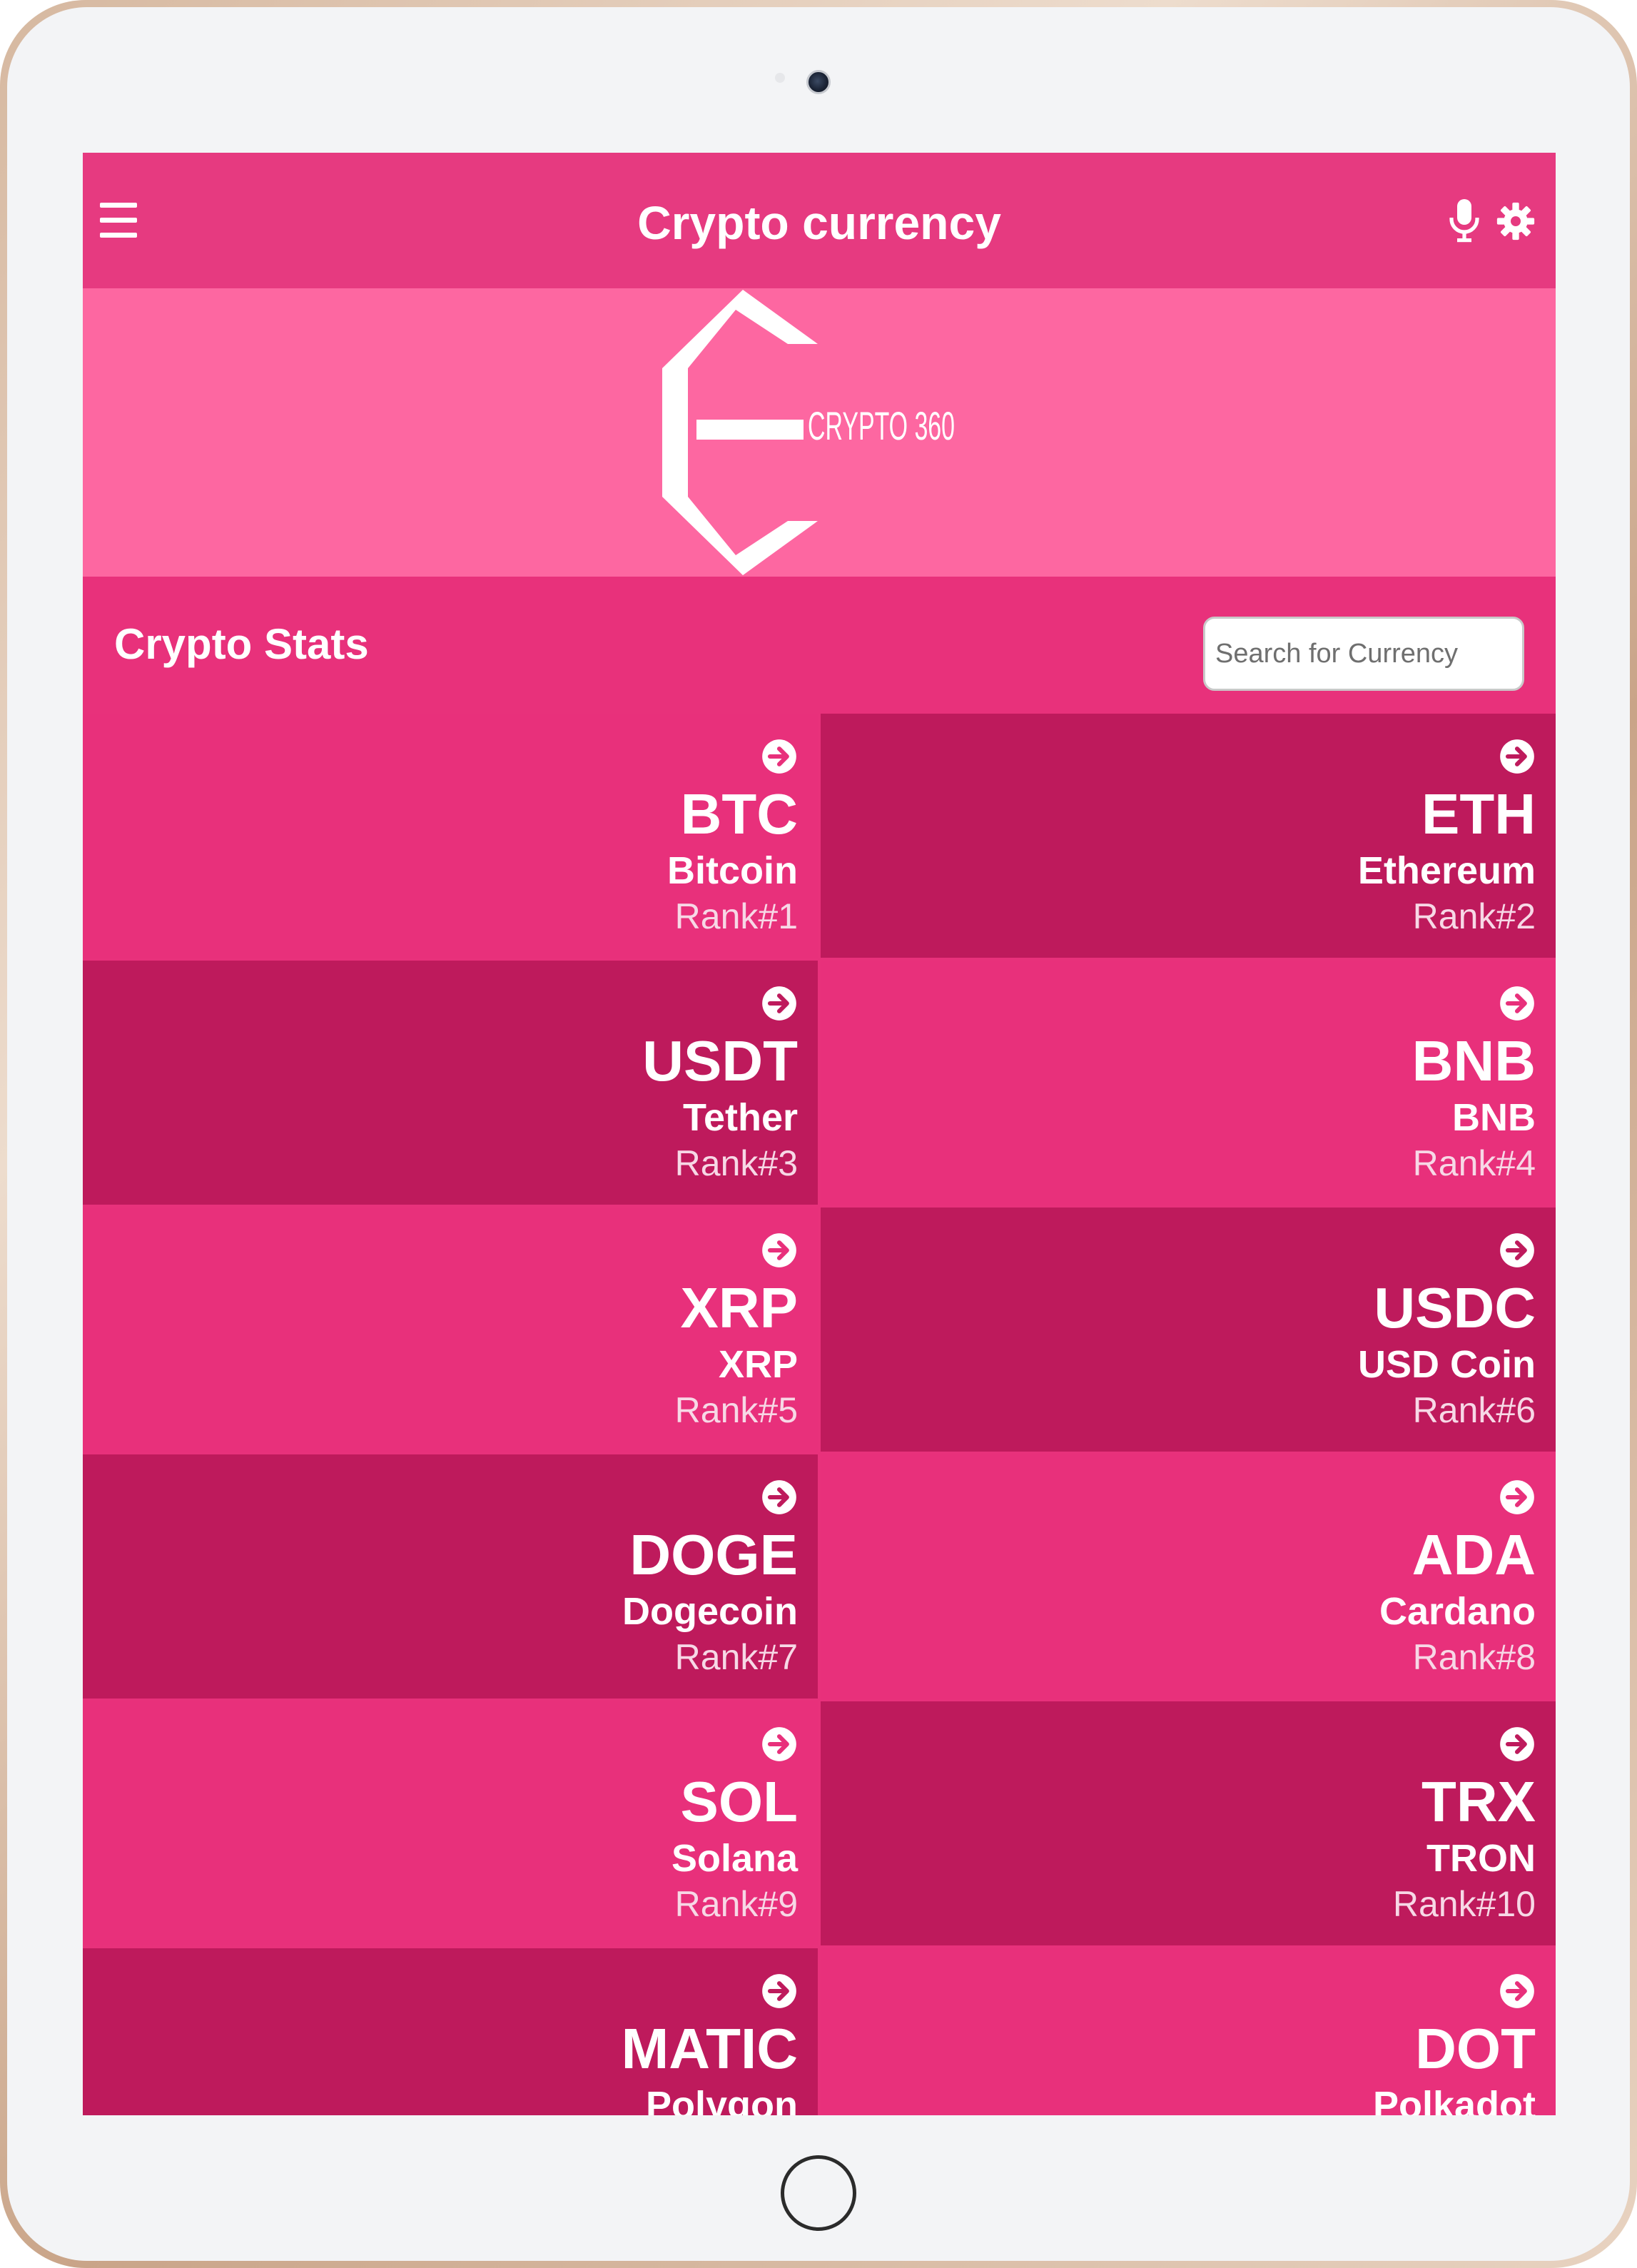 This screenshot has width=1637, height=2268. Describe the element at coordinates (451, 1330) in the screenshot. I see `coin-tile: XRP XRP Rank#5` at that location.